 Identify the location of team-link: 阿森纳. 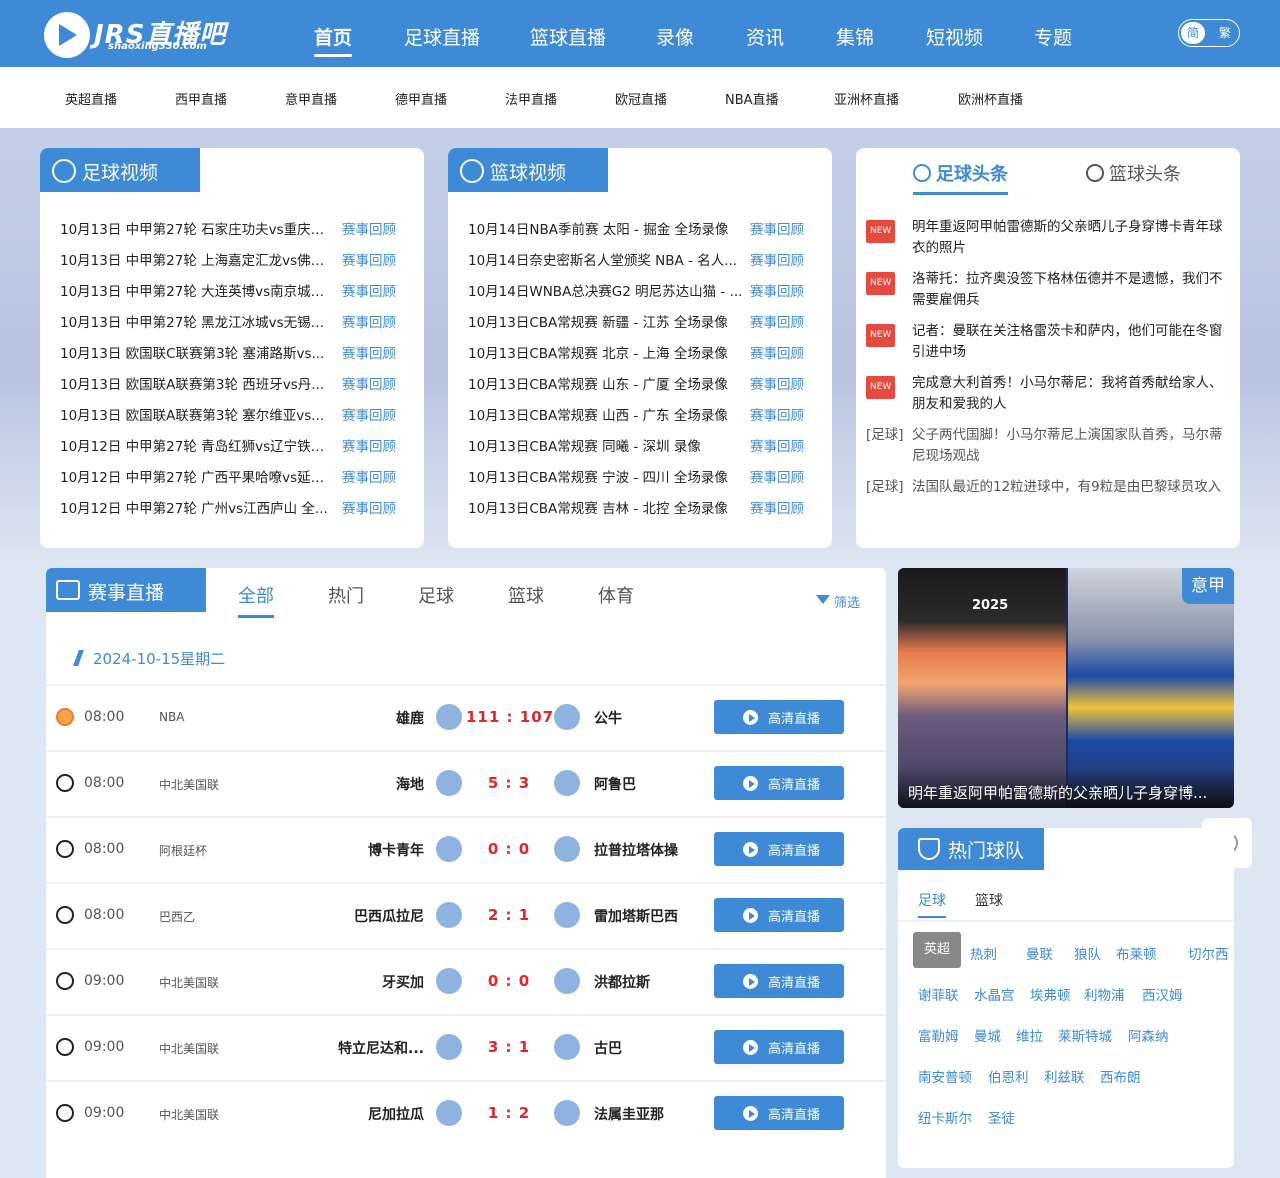
(1148, 1035).